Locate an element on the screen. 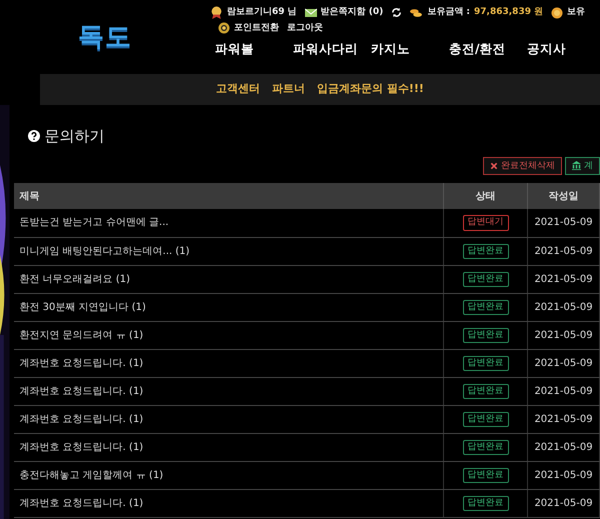 This screenshot has height=519, width=600. delete-all-button: 완료전체삭제 is located at coordinates (522, 166).